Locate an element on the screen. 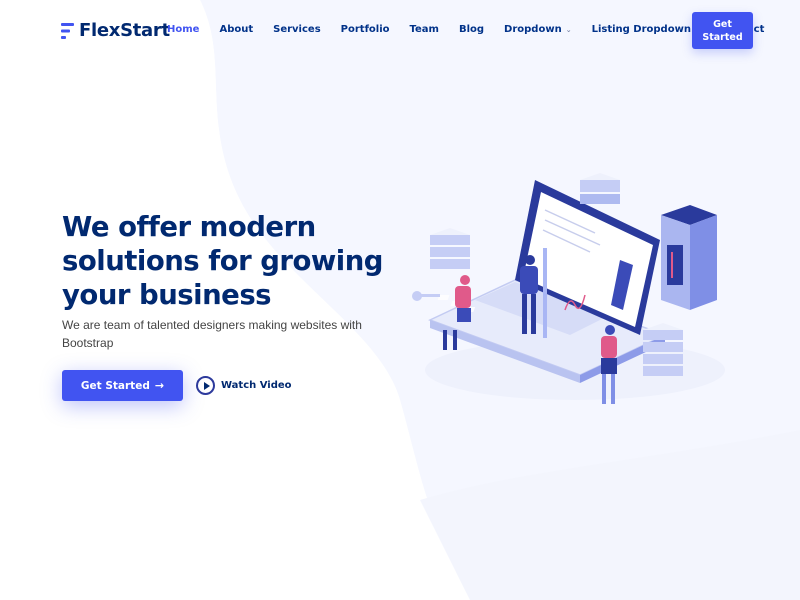  nav-home: Home is located at coordinates (183, 29).